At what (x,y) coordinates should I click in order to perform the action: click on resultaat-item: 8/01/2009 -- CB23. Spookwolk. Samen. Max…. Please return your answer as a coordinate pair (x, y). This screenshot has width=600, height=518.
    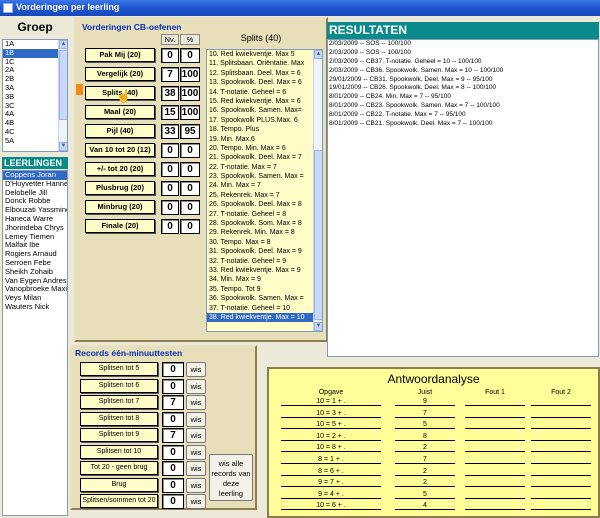
    Looking at the image, I should click on (463, 106).